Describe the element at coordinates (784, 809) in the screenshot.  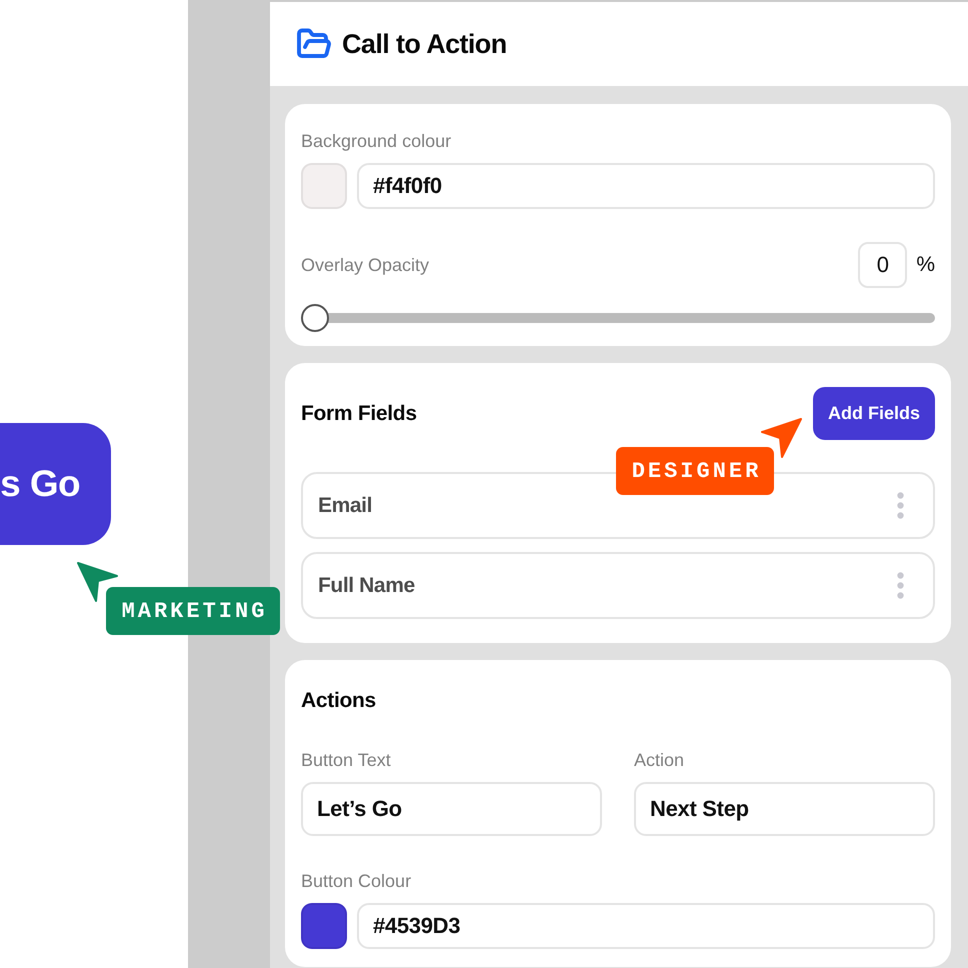
I see `text-input-field: Next Step` at that location.